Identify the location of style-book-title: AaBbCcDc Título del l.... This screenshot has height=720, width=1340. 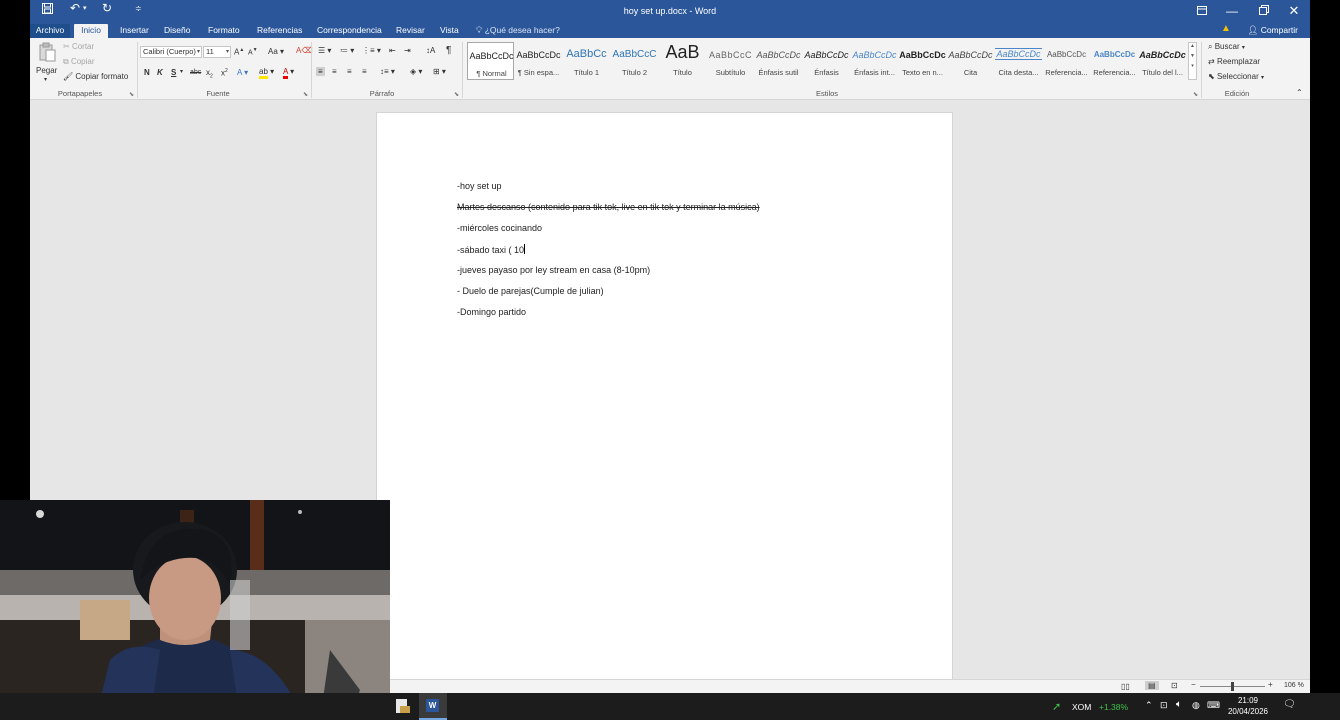
(1162, 61).